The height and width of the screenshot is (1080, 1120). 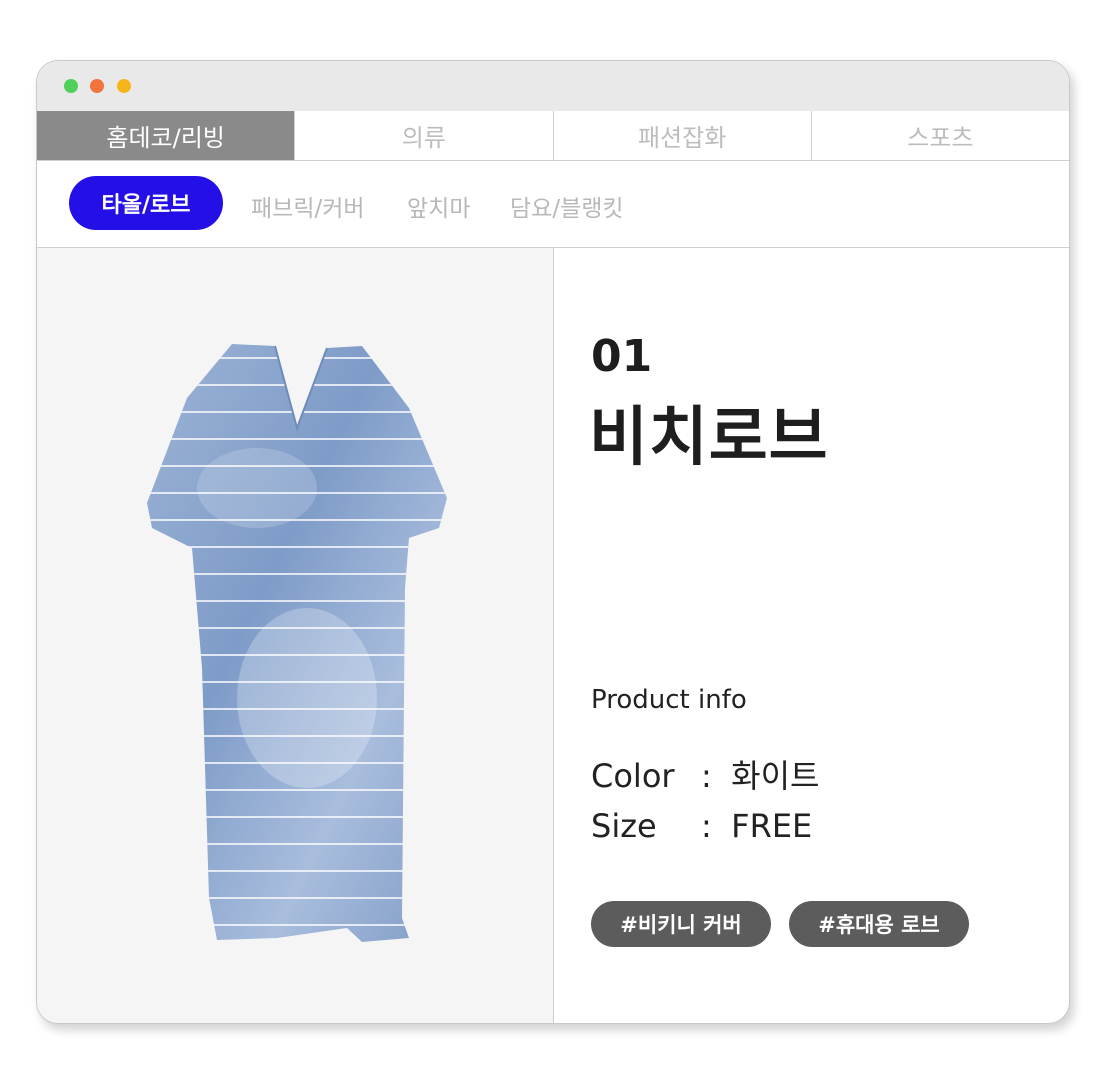 What do you see at coordinates (772, 826) in the screenshot?
I see `size-value: FREE` at bounding box center [772, 826].